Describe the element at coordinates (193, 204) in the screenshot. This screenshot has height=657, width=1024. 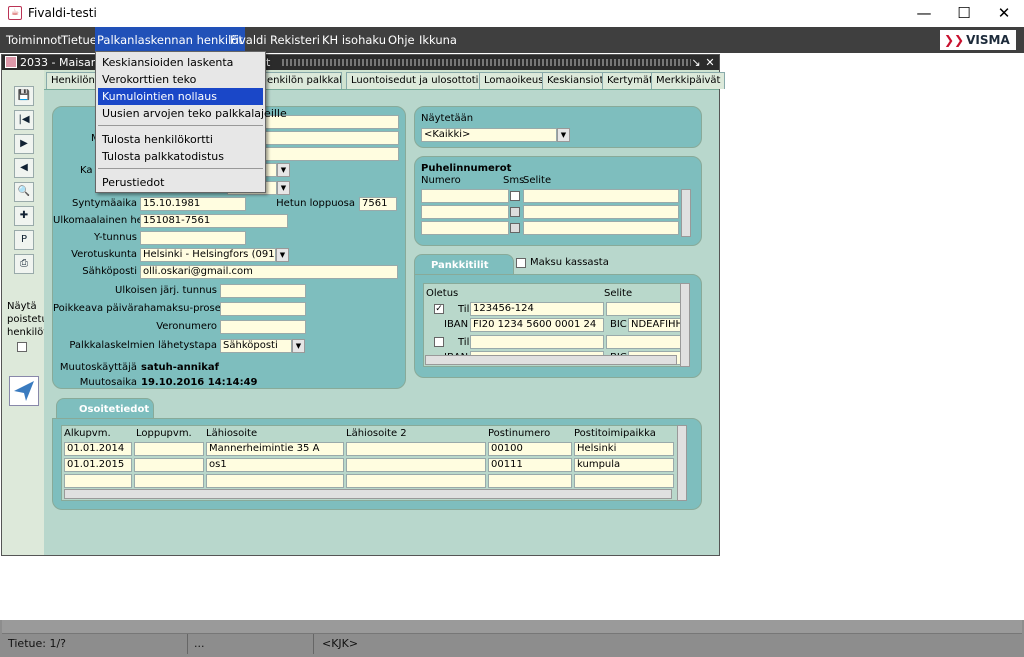
I see `birthdate-field: 15.10.1981` at that location.